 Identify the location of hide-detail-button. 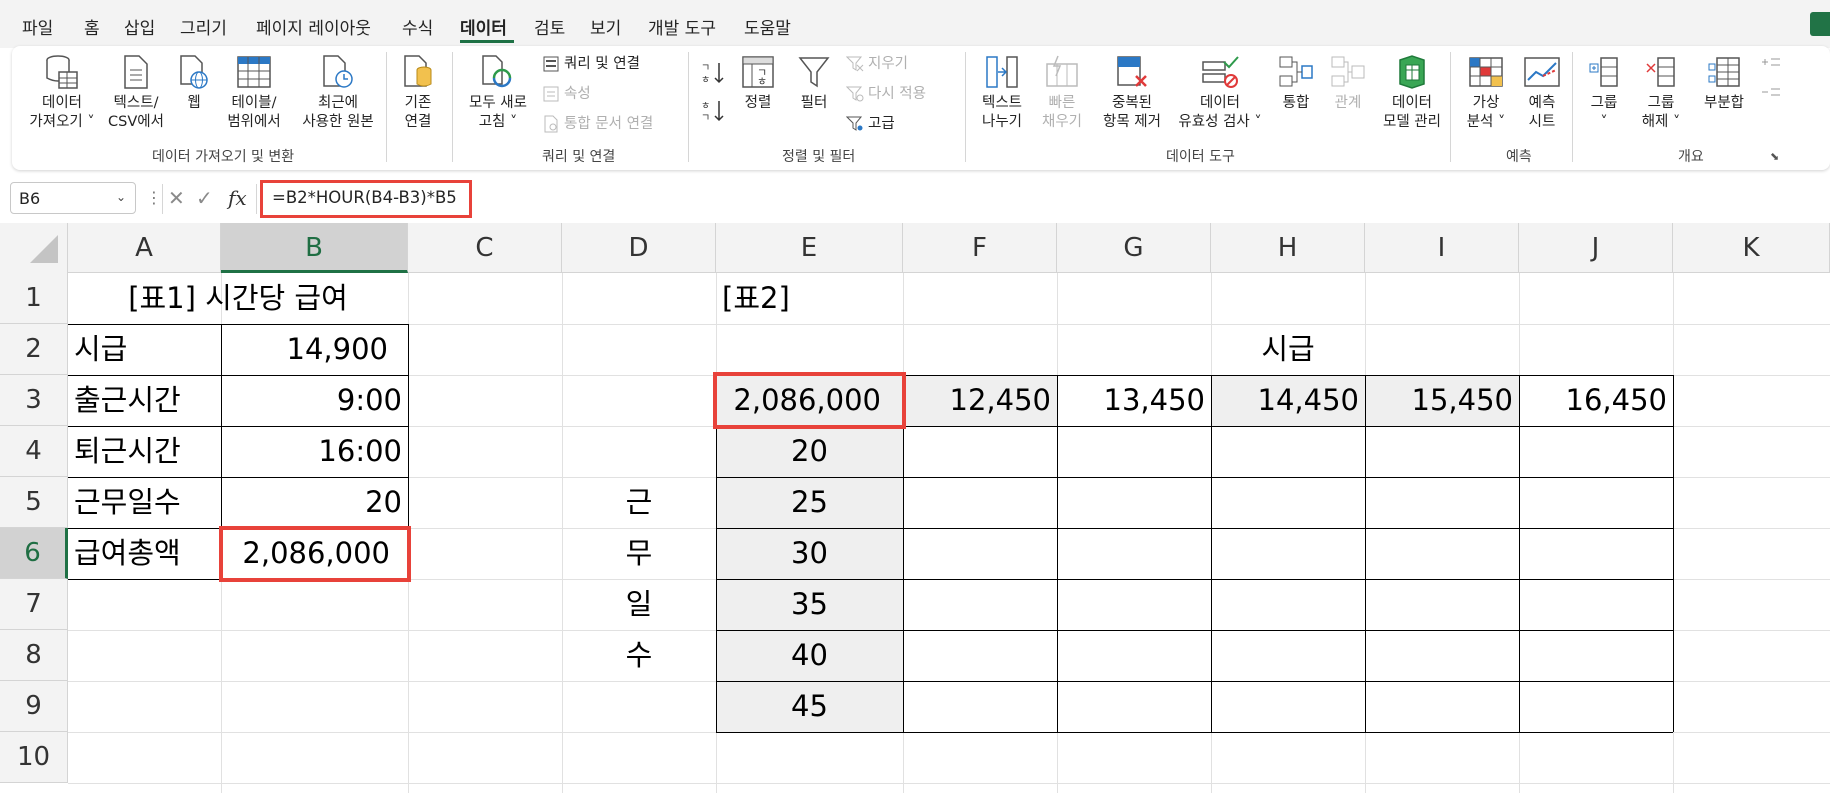
(1771, 95).